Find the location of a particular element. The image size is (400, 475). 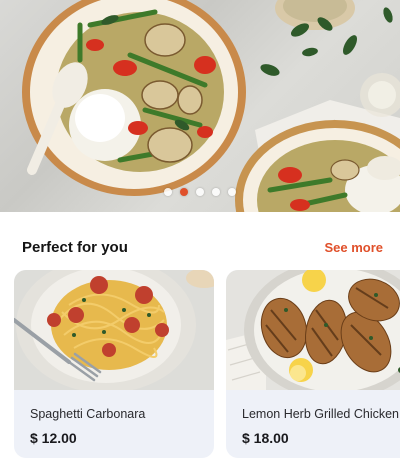

section-header: Perfect for you See more is located at coordinates (202, 247).